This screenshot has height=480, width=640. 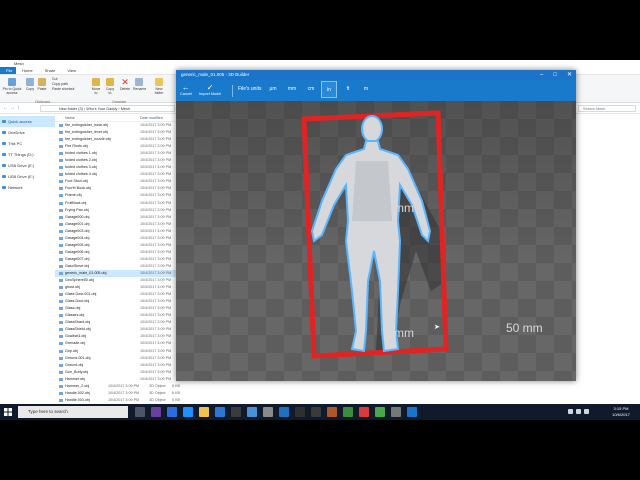 I want to click on task-view-icon, so click(x=140, y=412).